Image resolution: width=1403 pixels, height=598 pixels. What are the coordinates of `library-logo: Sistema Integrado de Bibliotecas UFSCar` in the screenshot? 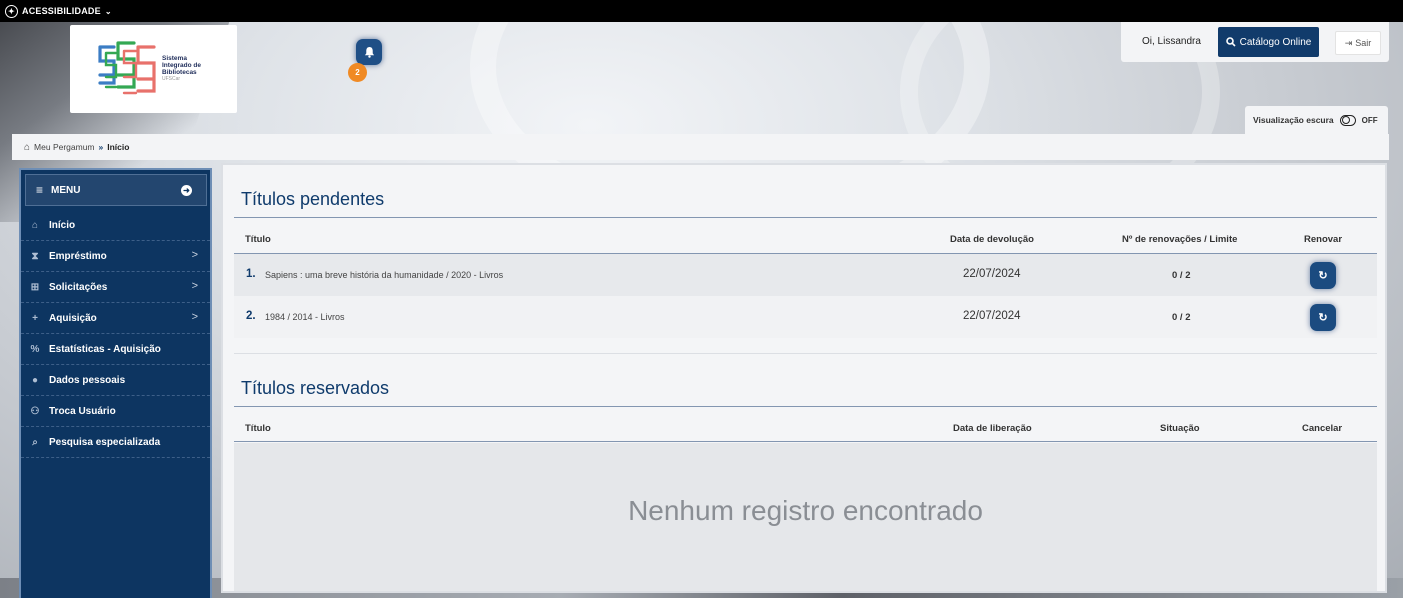 It's located at (153, 69).